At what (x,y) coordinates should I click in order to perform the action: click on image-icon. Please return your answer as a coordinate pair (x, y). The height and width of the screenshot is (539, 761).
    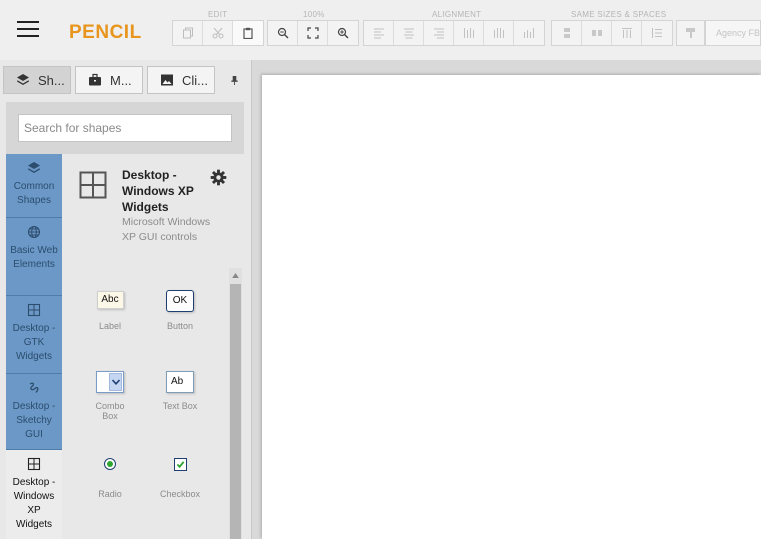
    Looking at the image, I should click on (167, 80).